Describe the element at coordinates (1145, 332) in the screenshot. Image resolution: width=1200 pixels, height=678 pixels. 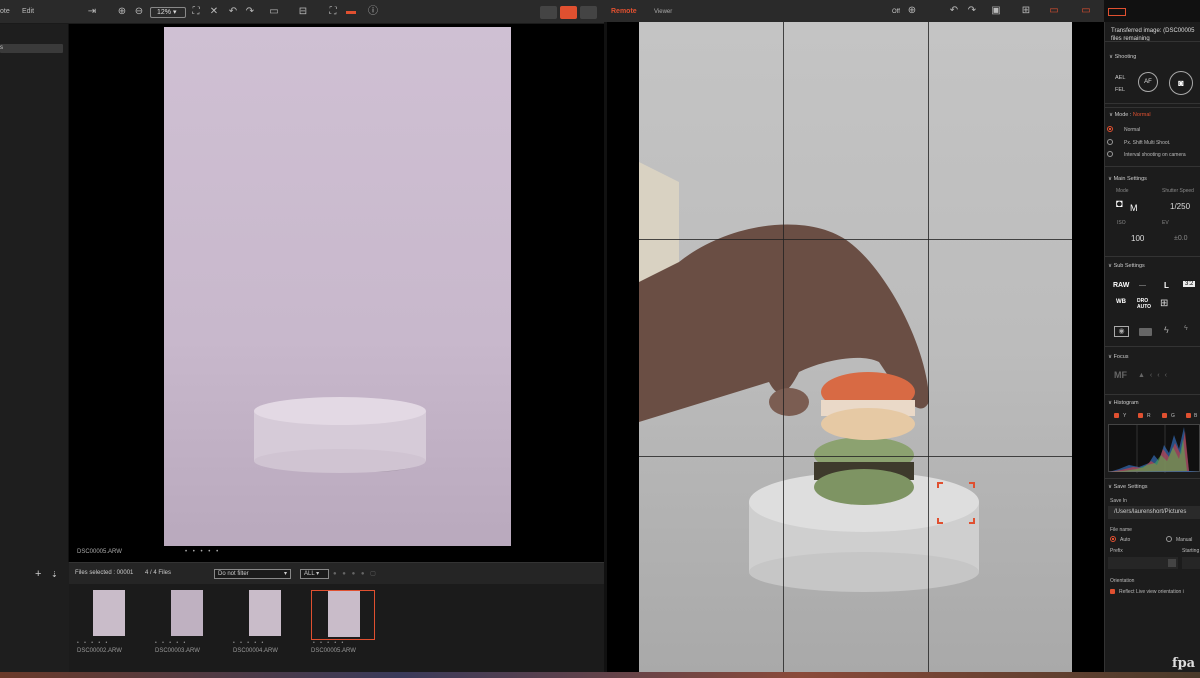
I see `drive-mode-icon` at that location.